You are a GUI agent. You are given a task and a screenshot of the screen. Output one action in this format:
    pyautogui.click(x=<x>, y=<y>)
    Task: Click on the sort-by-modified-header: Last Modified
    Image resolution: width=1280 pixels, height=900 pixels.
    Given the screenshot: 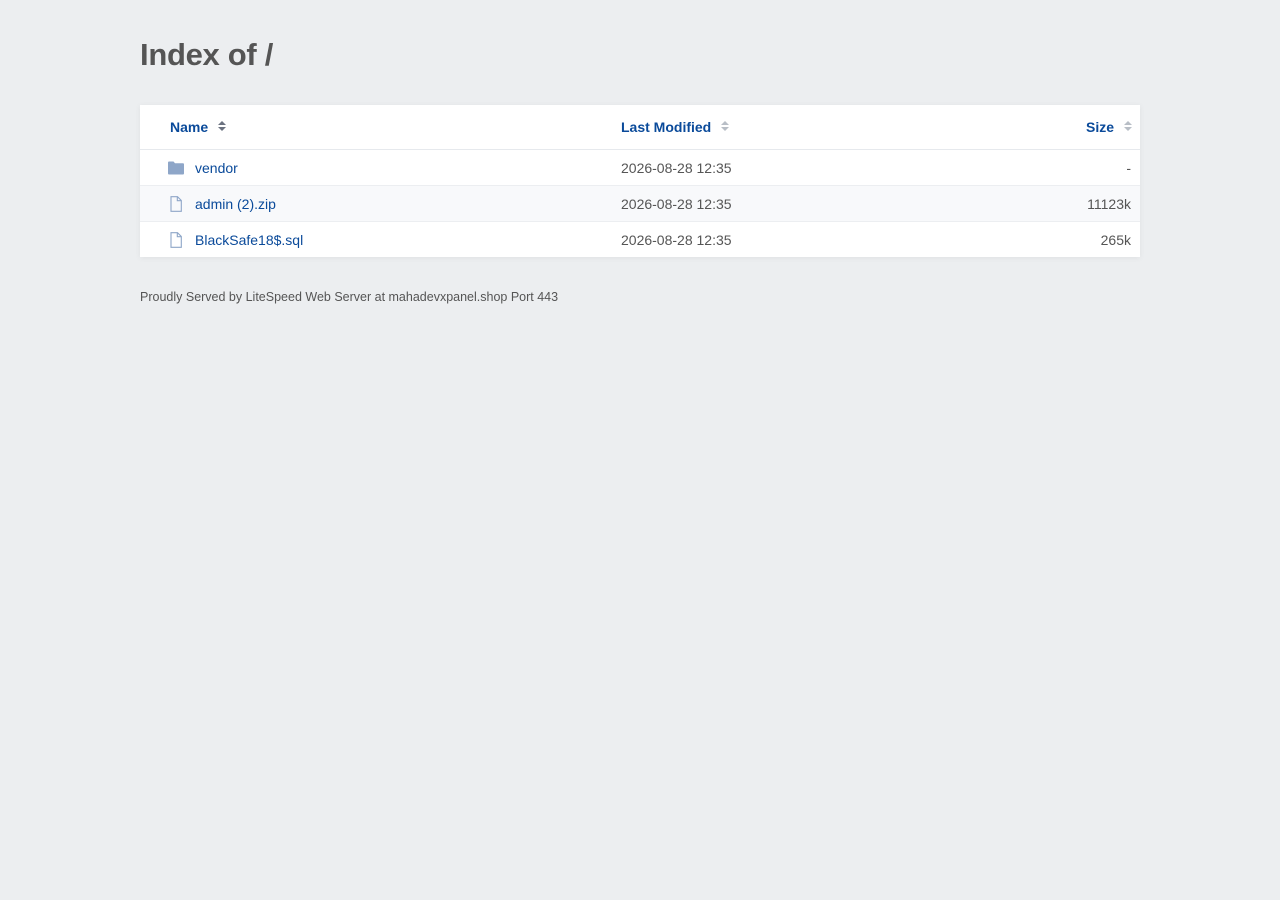 What is the action you would take?
    pyautogui.click(x=675, y=127)
    